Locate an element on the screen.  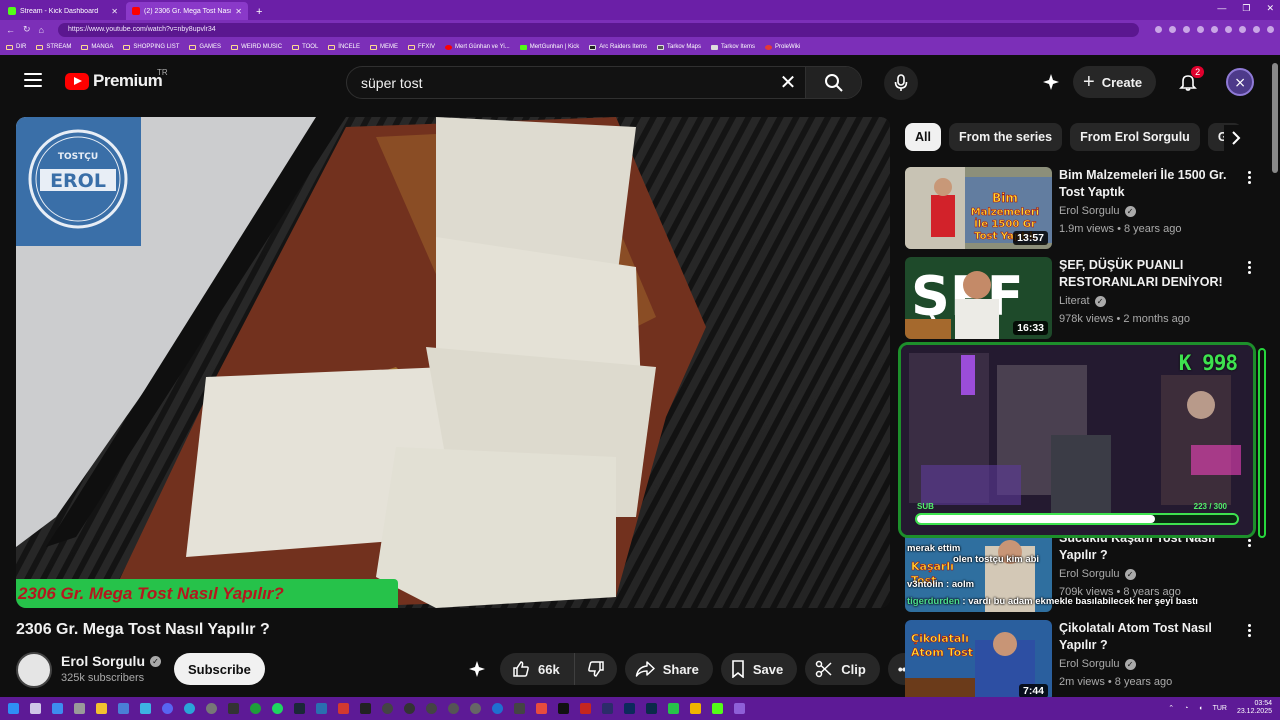
input-language: TUR is located at coordinates (1220, 708).